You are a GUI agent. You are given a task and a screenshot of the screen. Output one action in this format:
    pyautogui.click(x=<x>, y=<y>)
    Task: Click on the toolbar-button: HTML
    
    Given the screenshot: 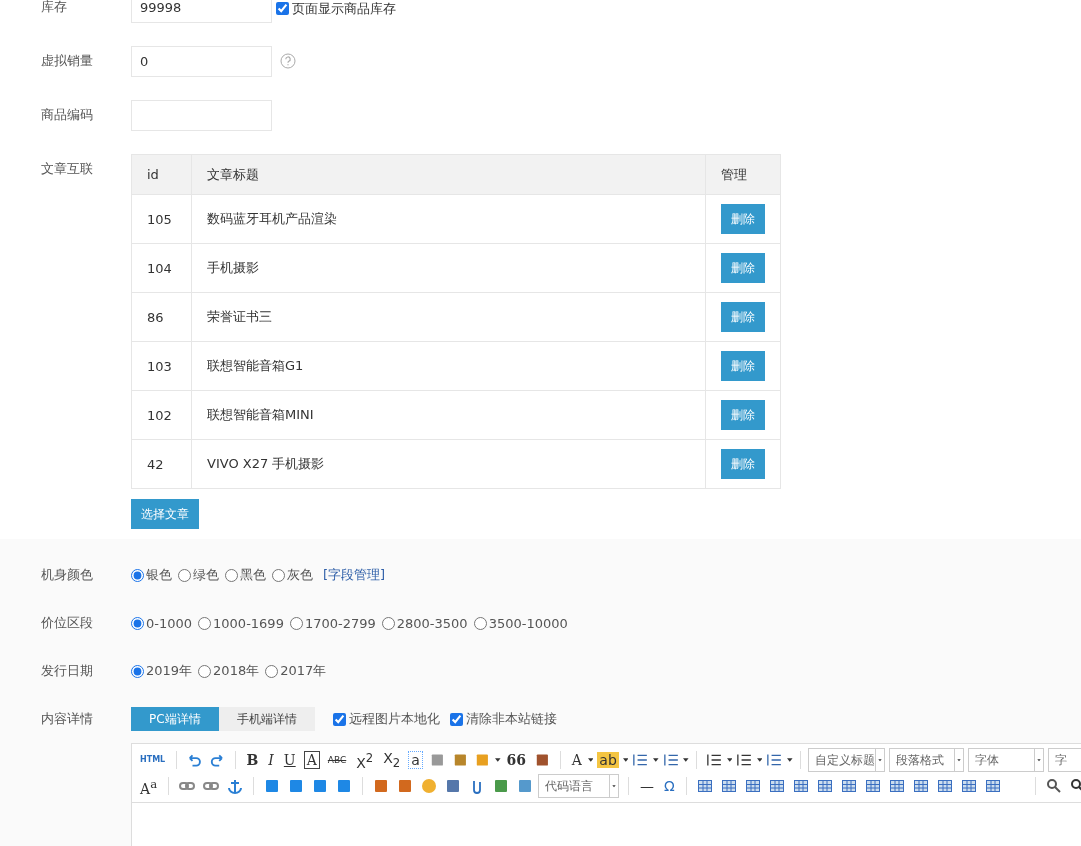 What is the action you would take?
    pyautogui.click(x=153, y=760)
    